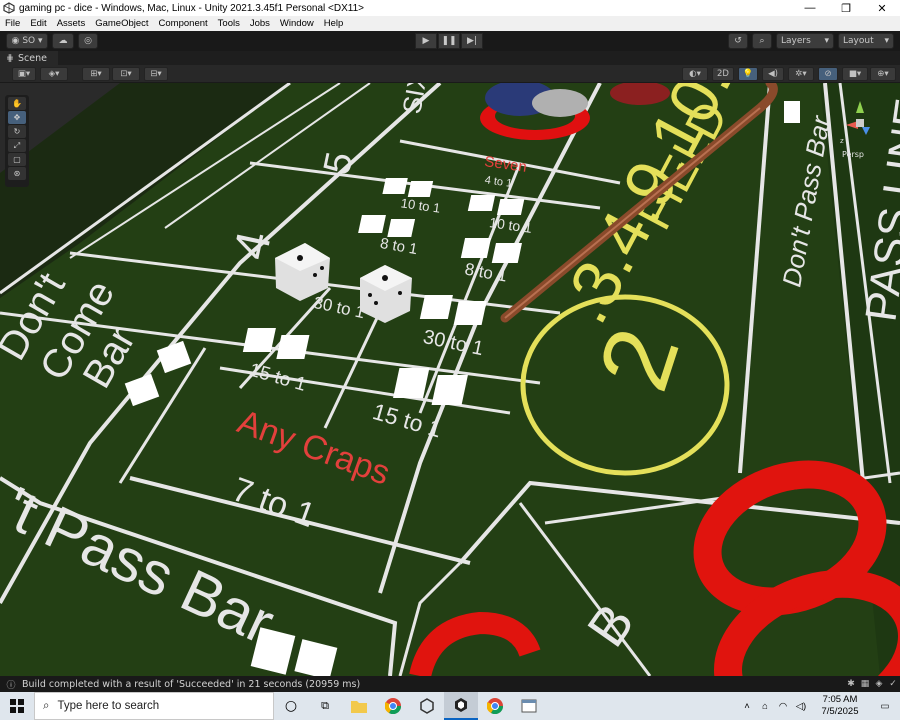 The width and height of the screenshot is (900, 720). Describe the element at coordinates (762, 41) in the screenshot. I see `search-button: ⌕` at that location.